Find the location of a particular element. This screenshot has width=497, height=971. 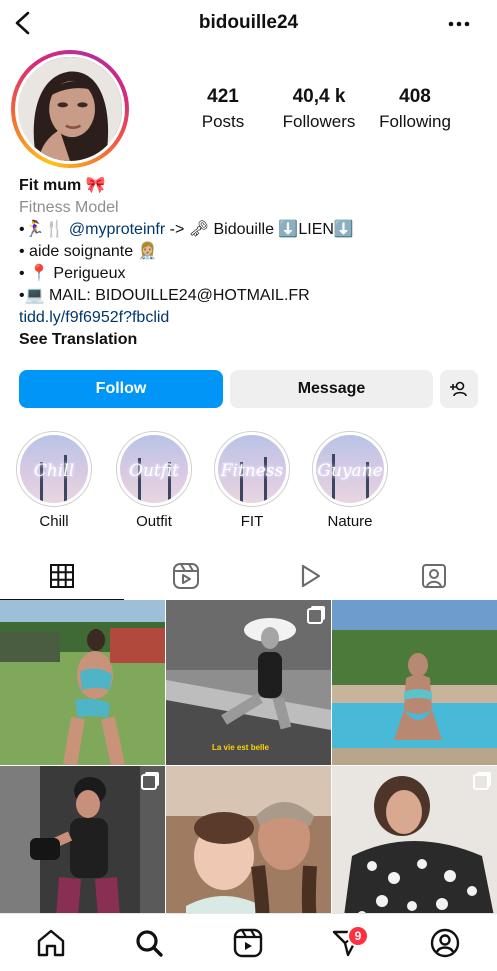

avatar is located at coordinates (70, 109).